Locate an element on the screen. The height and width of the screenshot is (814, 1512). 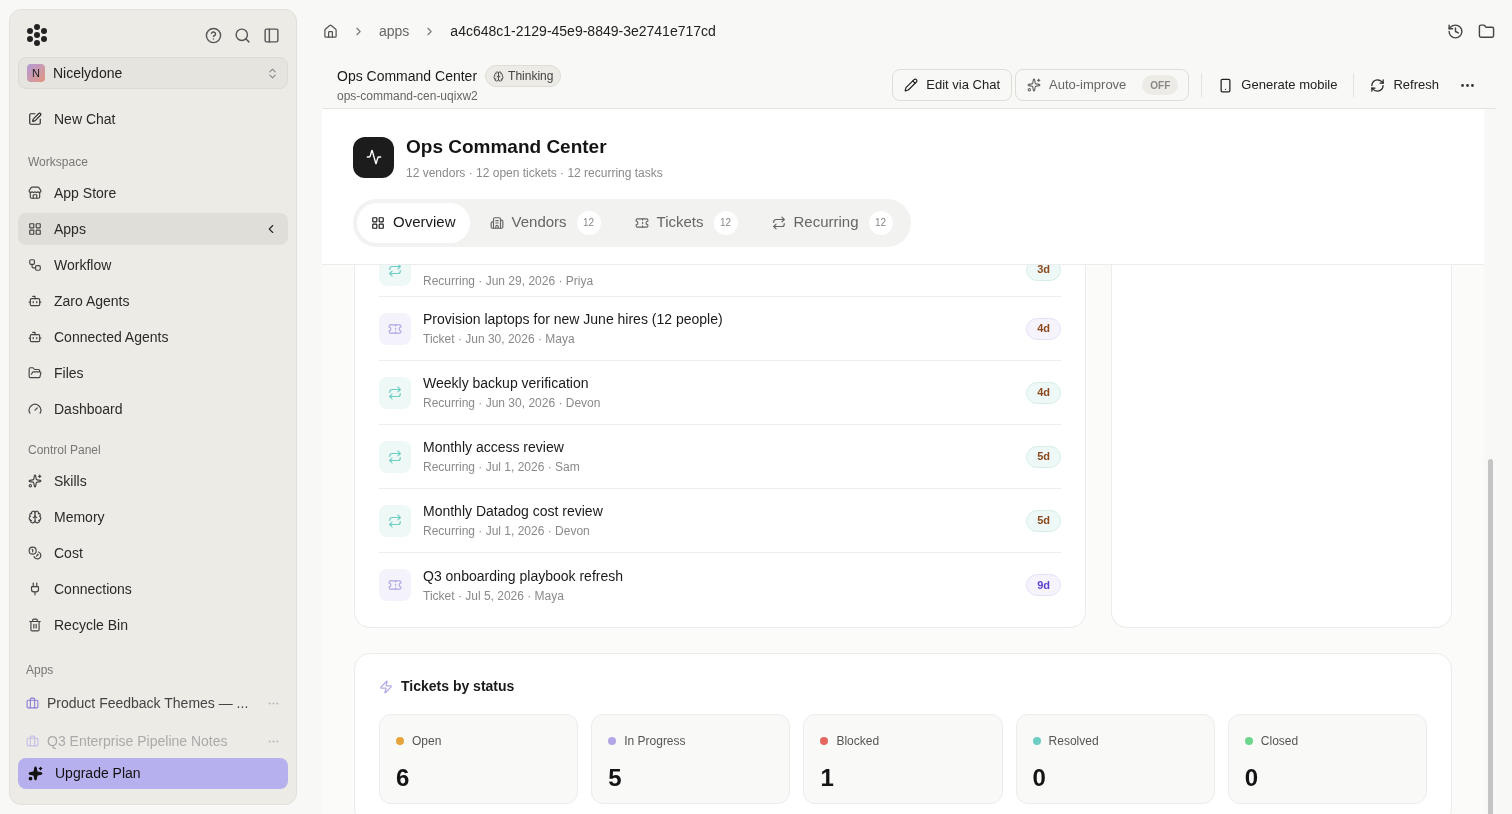
workspace-avatar: N is located at coordinates (36, 73).